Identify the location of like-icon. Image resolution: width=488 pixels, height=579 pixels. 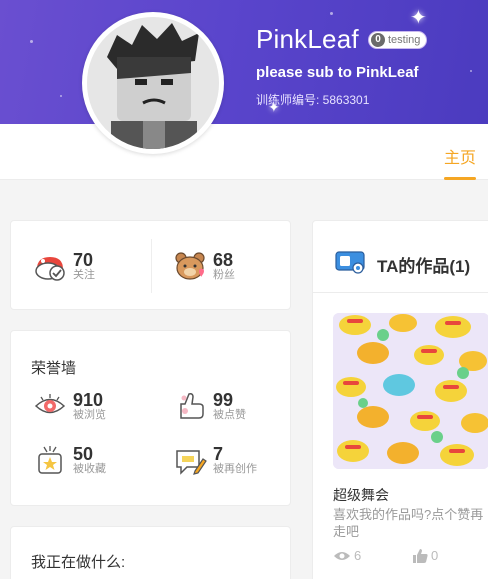
(192, 406).